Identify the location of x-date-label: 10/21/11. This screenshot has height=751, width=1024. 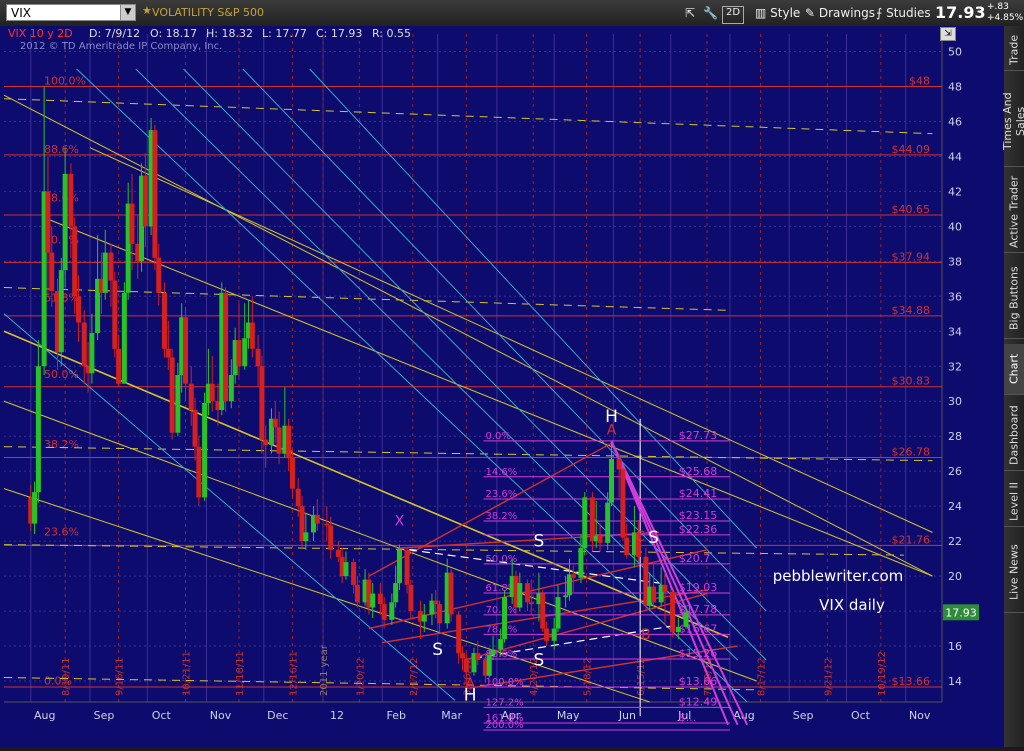
(186, 673).